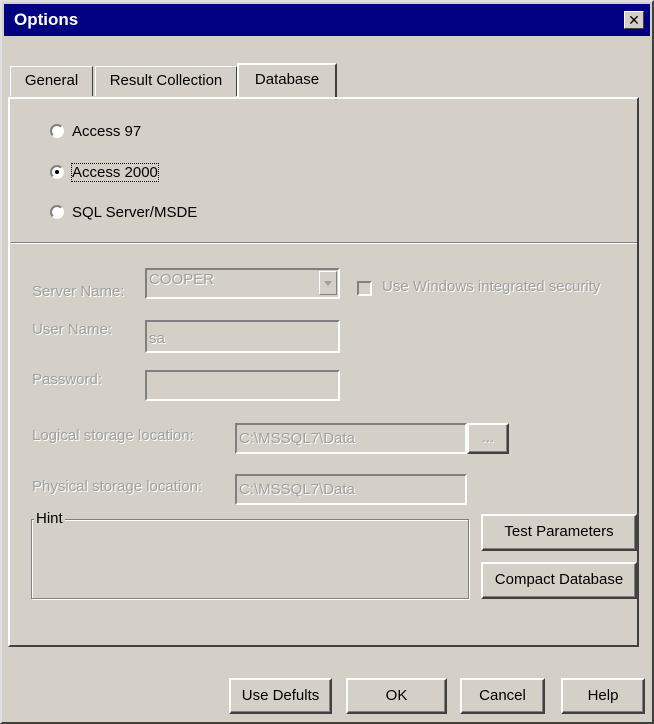  Describe the element at coordinates (327, 20) in the screenshot. I see `title-bar: Options ✕` at that location.